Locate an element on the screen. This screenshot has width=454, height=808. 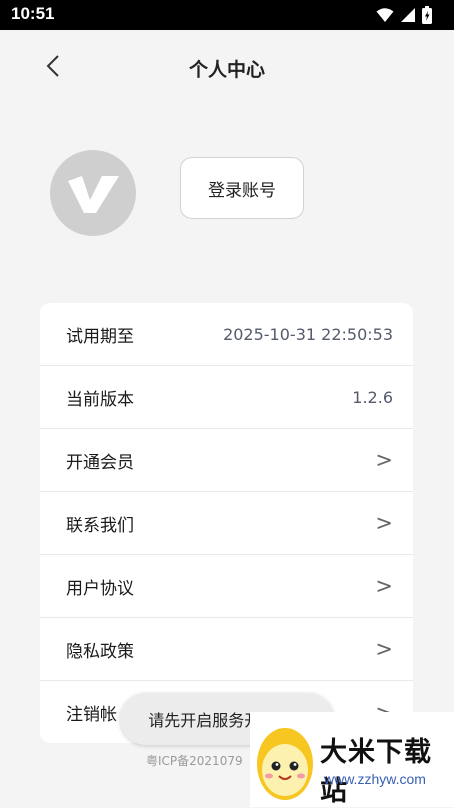
status-icons is located at coordinates (404, 15).